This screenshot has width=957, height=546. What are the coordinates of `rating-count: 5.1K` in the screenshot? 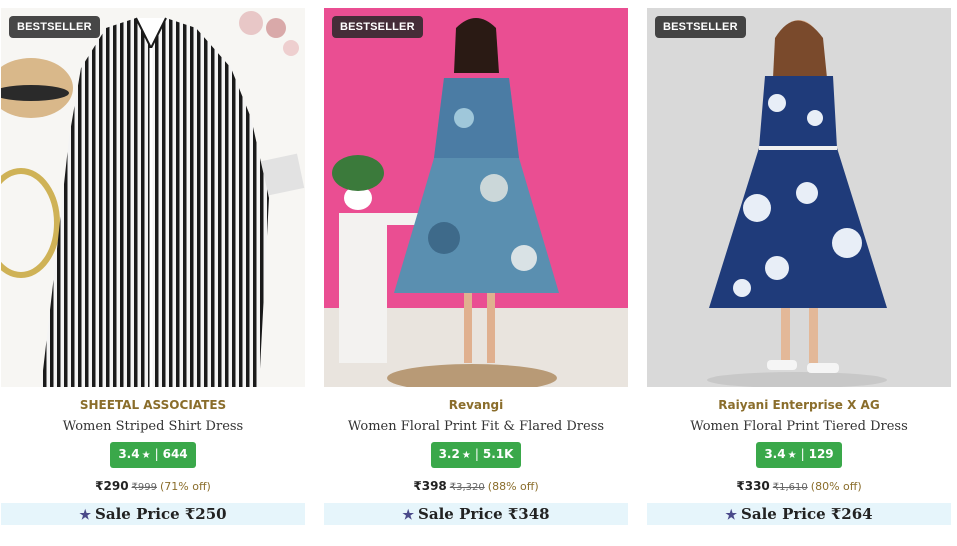 It's located at (498, 454).